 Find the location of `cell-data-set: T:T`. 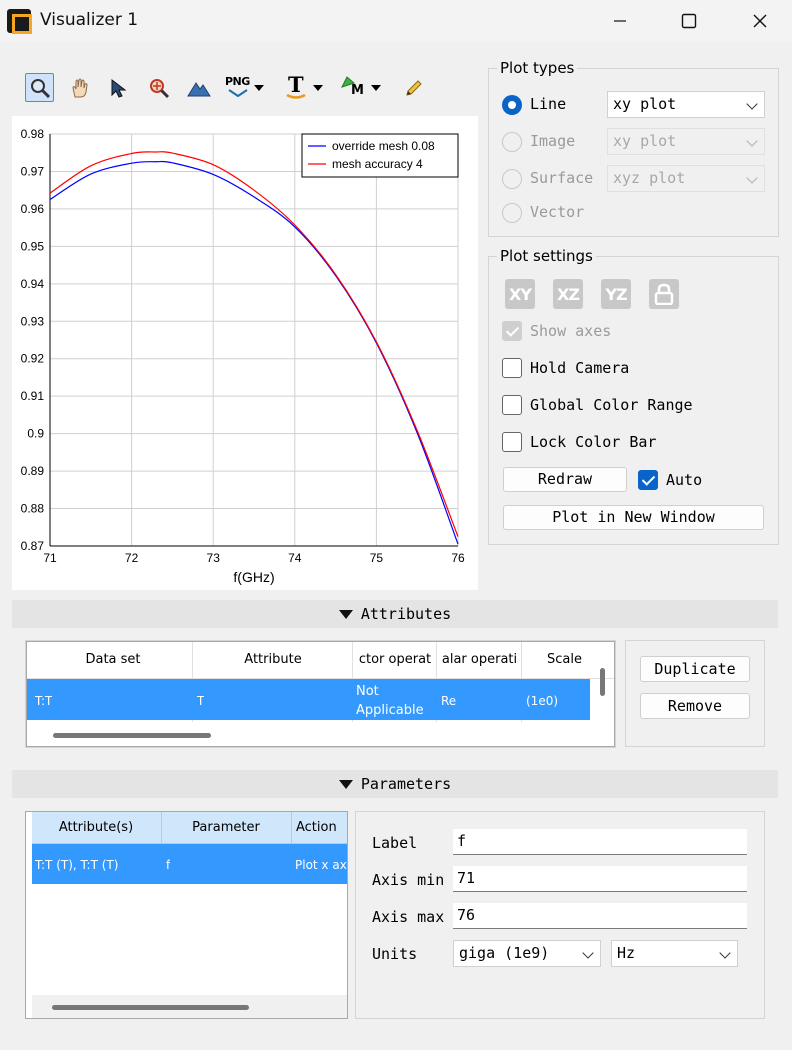

cell-data-set: T:T is located at coordinates (44, 701).